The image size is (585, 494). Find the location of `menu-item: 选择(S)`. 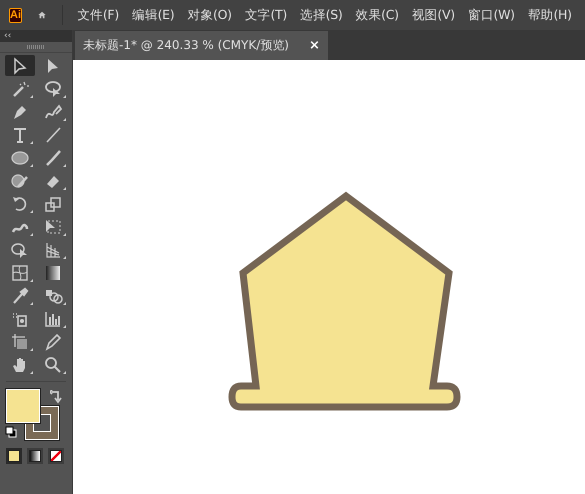

menu-item: 选择(S) is located at coordinates (321, 15).